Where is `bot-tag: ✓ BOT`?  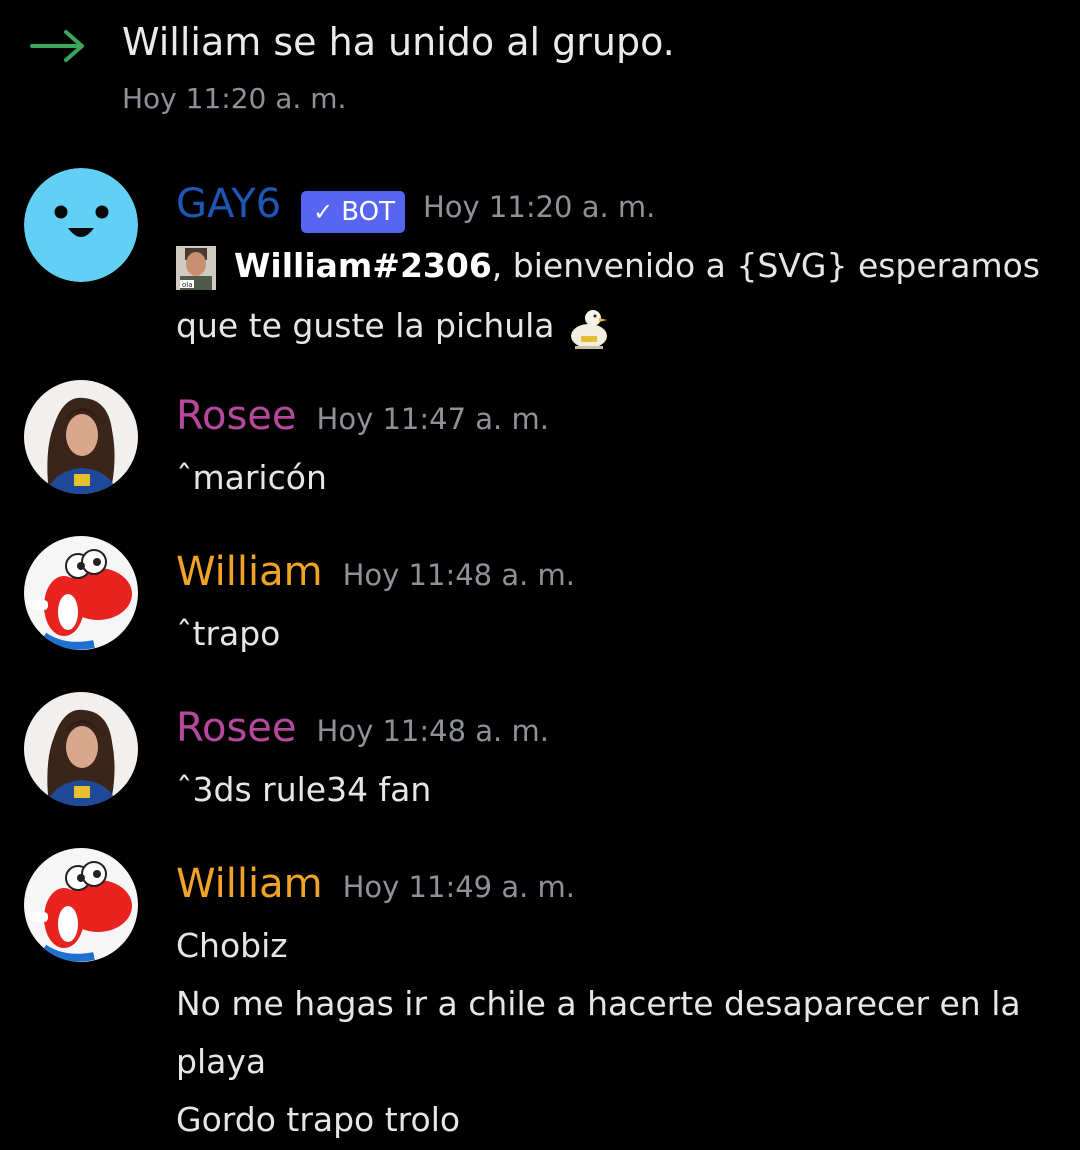 bot-tag: ✓ BOT is located at coordinates (353, 212).